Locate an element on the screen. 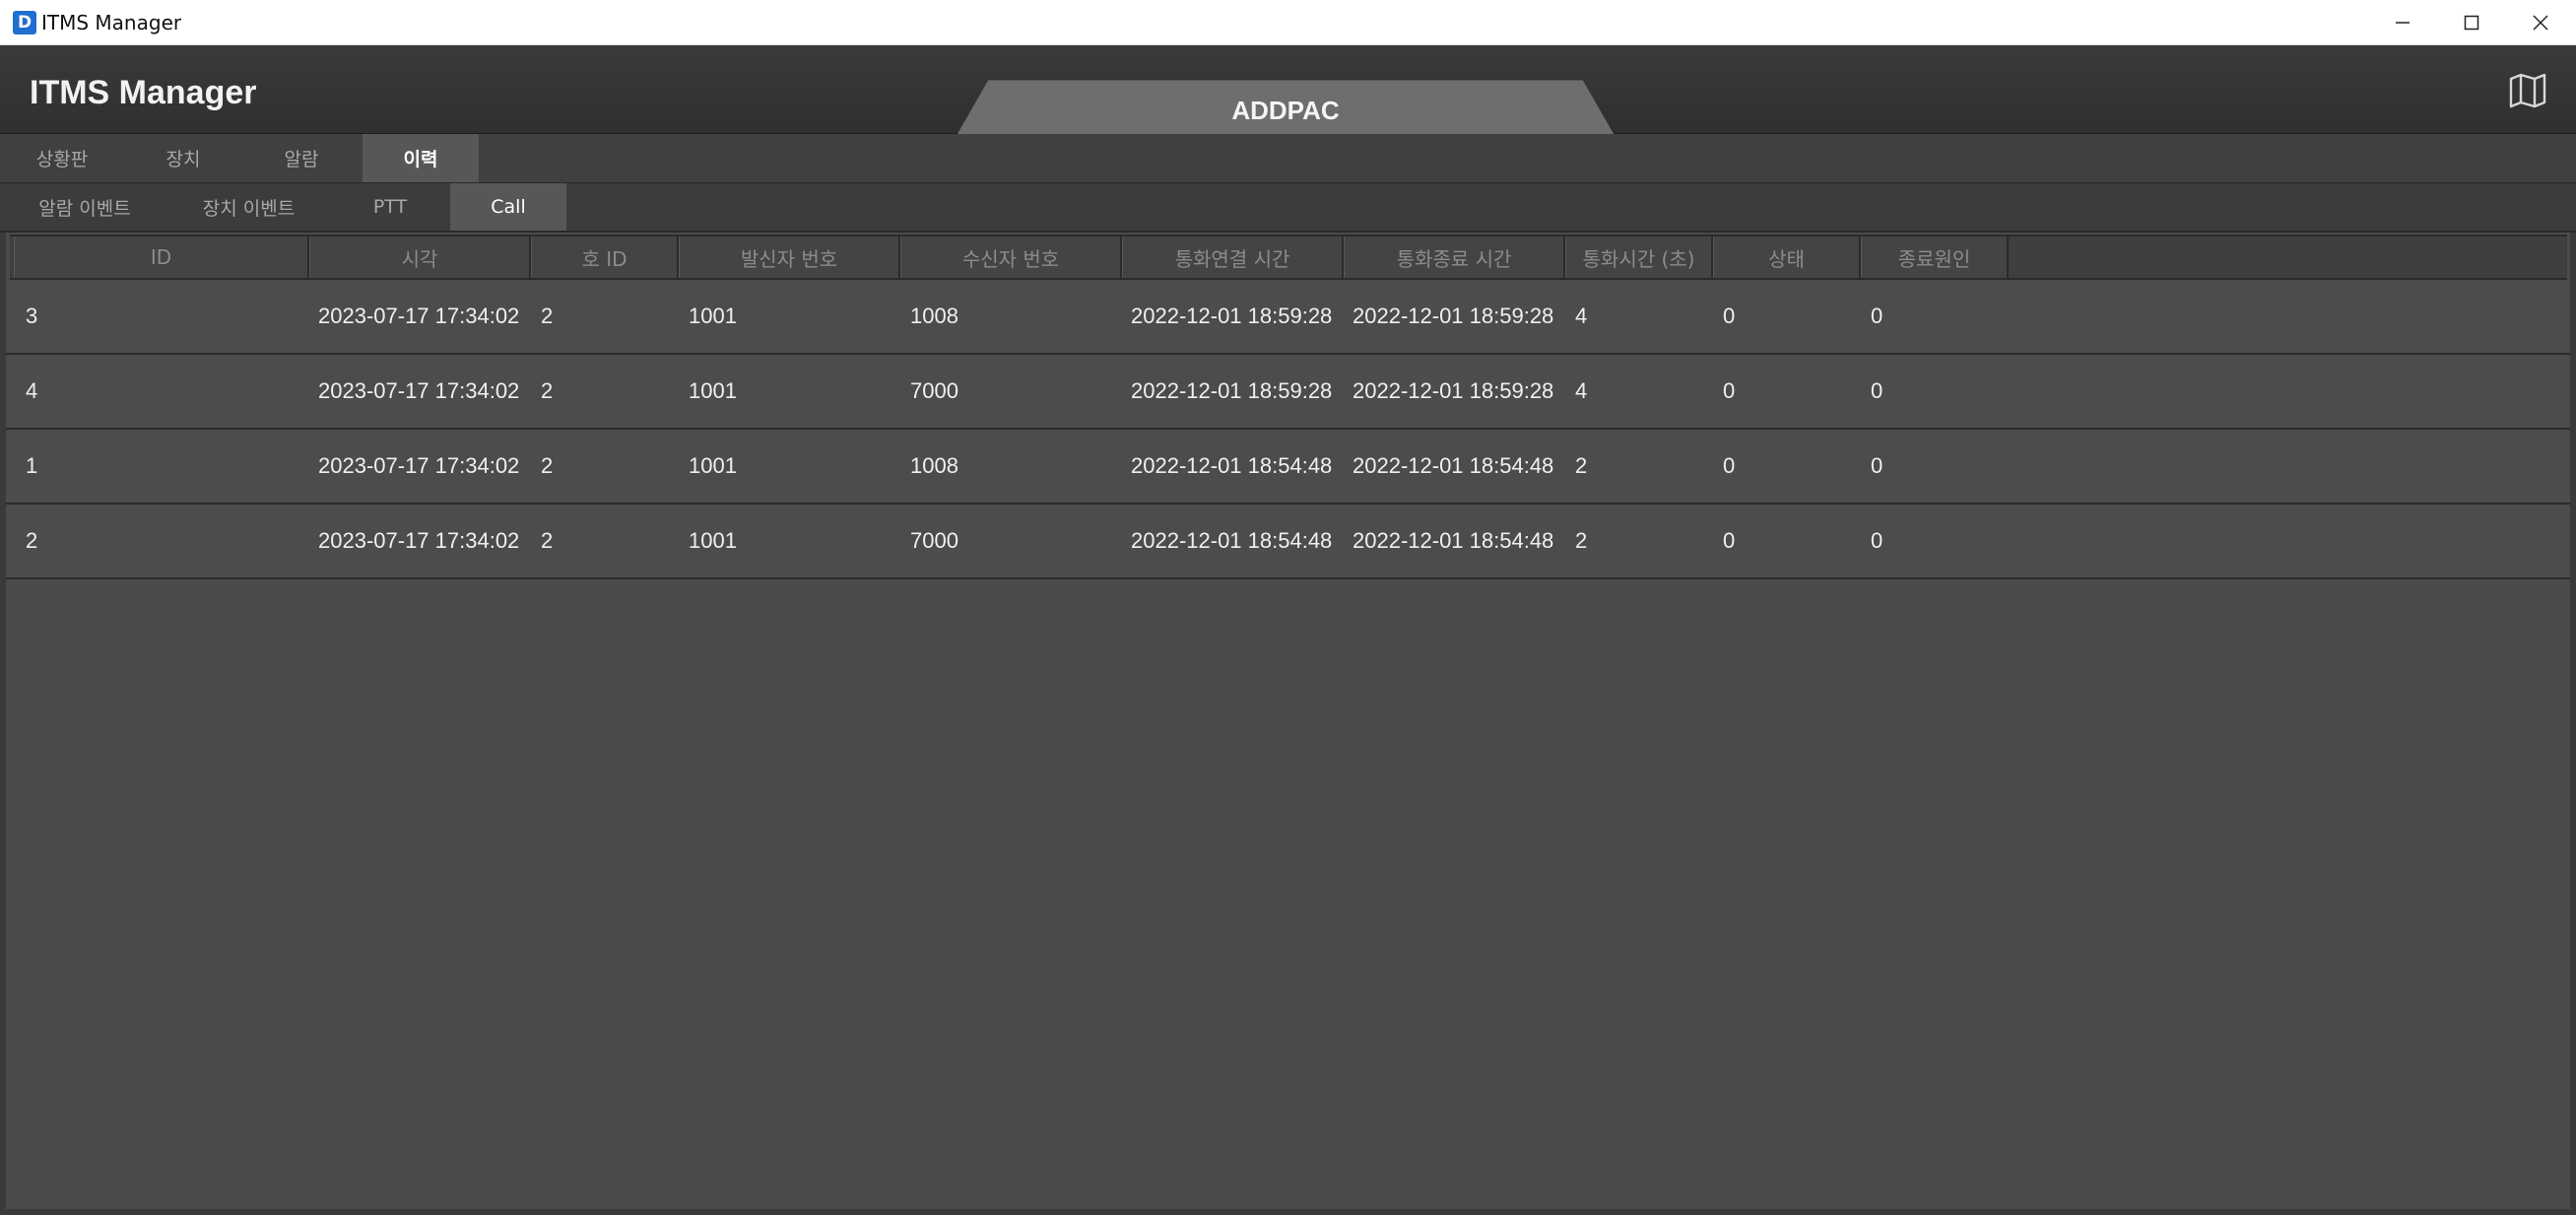 This screenshot has width=2576, height=1215. main-nav-devices: 장치 is located at coordinates (183, 158).